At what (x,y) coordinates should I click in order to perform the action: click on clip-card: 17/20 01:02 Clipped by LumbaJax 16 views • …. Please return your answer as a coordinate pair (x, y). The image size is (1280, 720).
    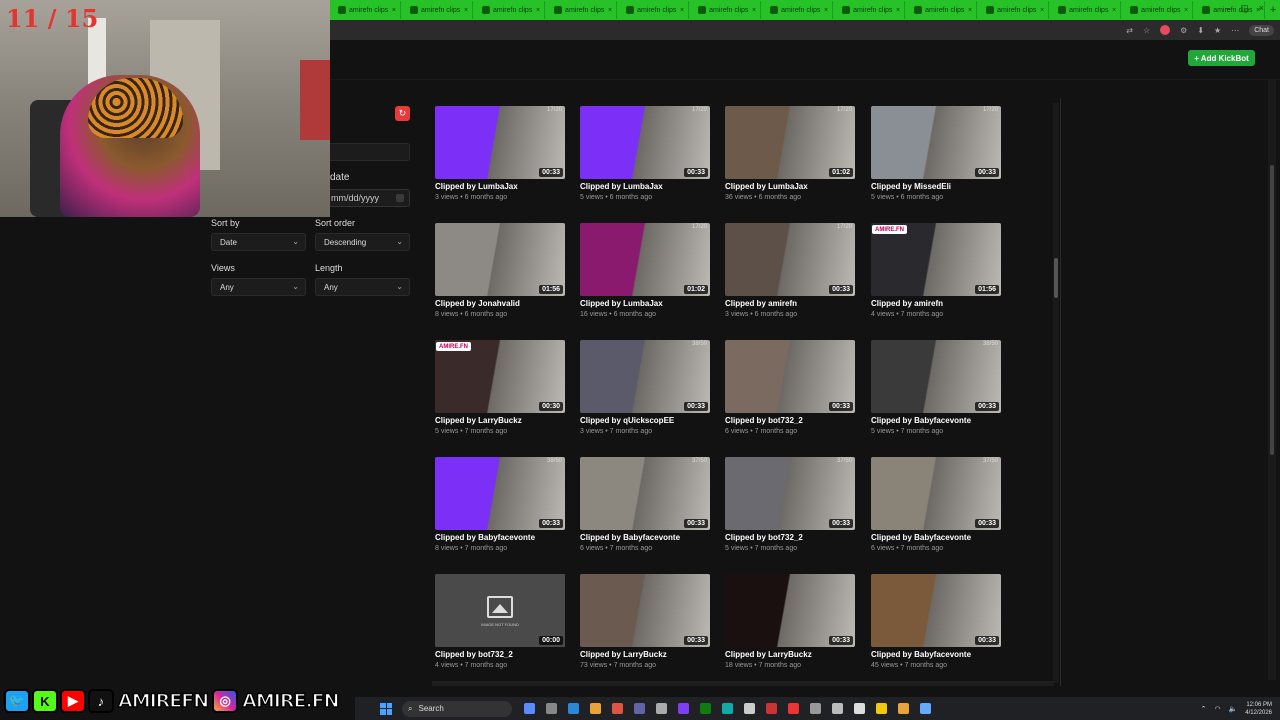
    Looking at the image, I should click on (645, 267).